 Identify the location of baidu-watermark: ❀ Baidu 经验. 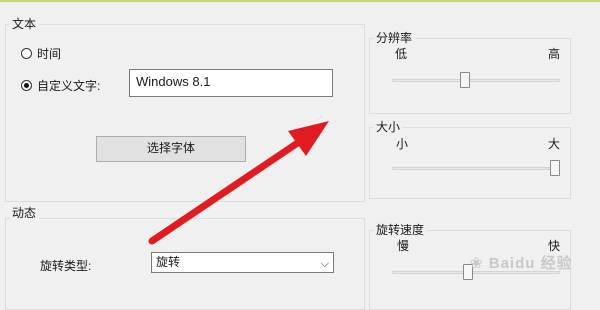
(521, 262).